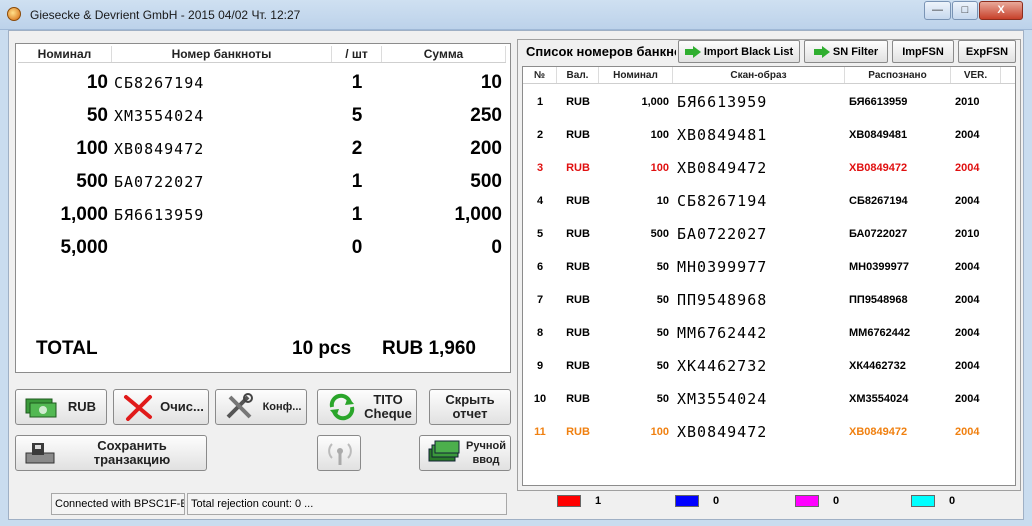 Image resolution: width=1032 pixels, height=526 pixels. What do you see at coordinates (262, 115) in the screenshot?
I see `summary-row: 50 ХМ3554024 5 250` at bounding box center [262, 115].